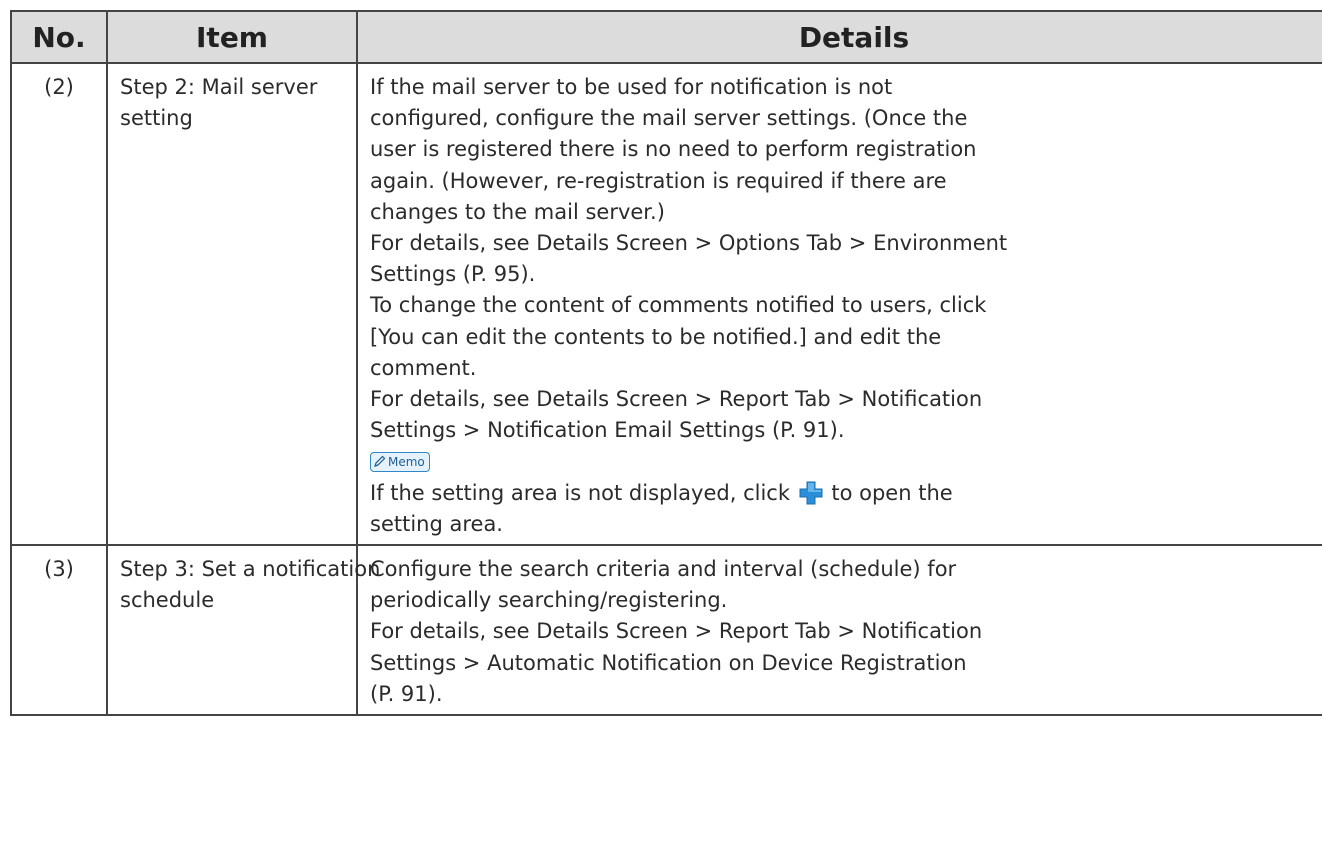 Image resolution: width=1322 pixels, height=854 pixels. Describe the element at coordinates (406, 693) in the screenshot. I see `detail-line: (P. 91).` at that location.